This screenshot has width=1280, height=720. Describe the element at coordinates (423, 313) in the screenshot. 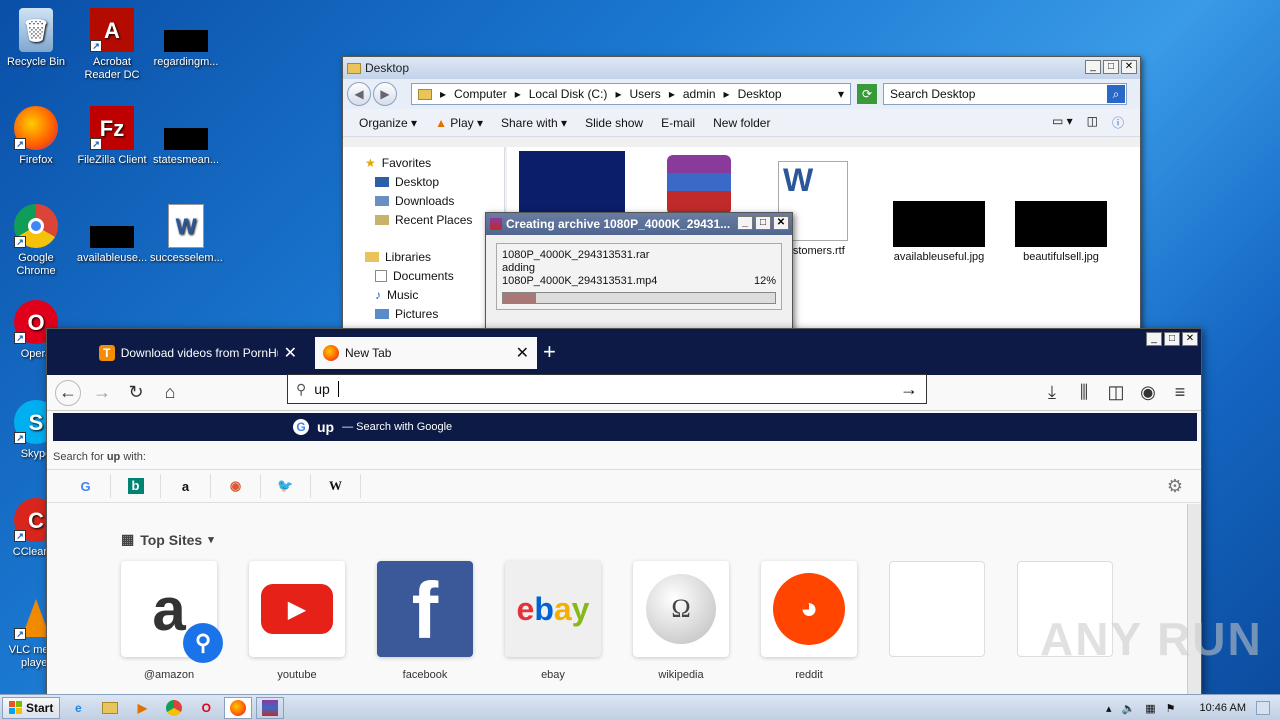

I see `nav-item-pictures: Pictures` at that location.